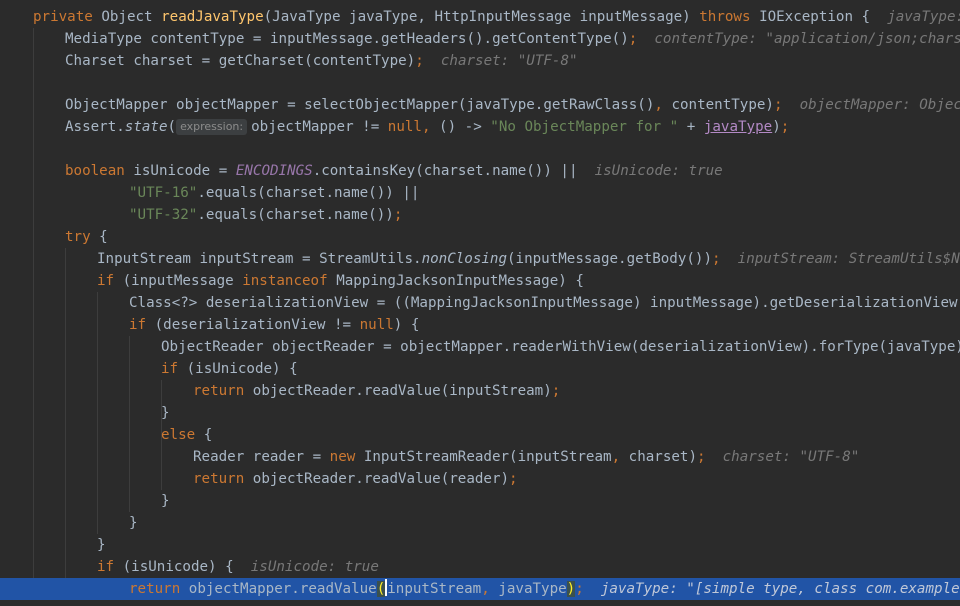  Describe the element at coordinates (295, 215) in the screenshot. I see `code-token: .equals(charset.name())` at that location.